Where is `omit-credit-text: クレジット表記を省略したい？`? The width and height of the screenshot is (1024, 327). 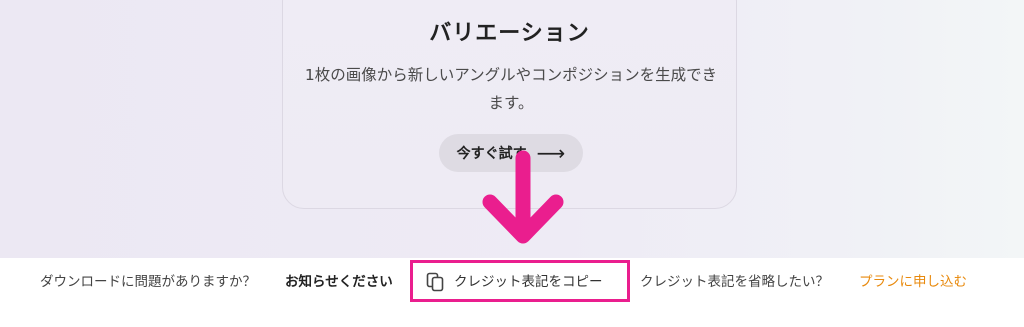
omit-credit-text: クレジット表記を省略したい？ is located at coordinates (734, 282).